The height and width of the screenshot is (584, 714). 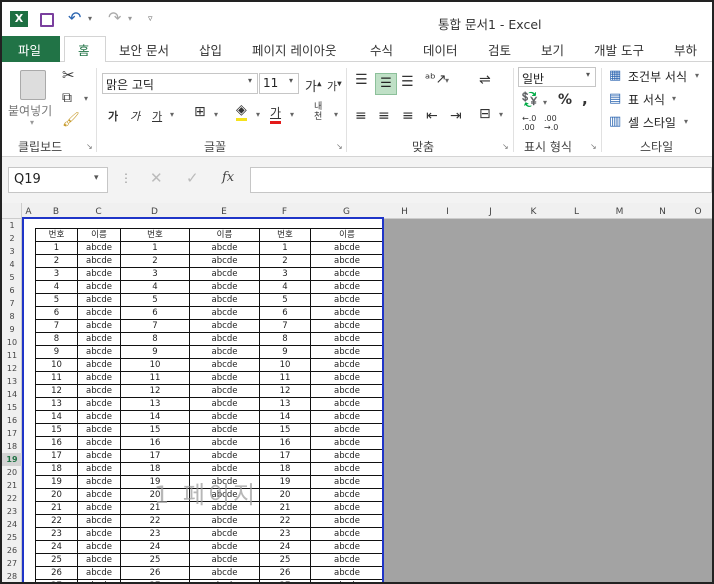 What do you see at coordinates (12, 290) in the screenshot?
I see `row-header-6: 6` at bounding box center [12, 290].